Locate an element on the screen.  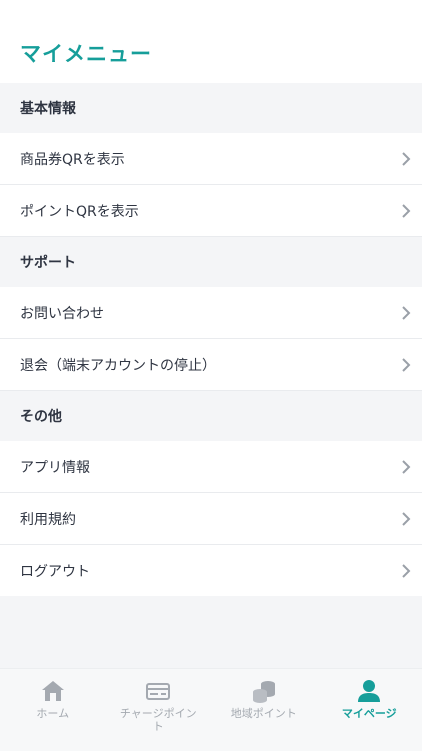
empty-area is located at coordinates (211, 632).